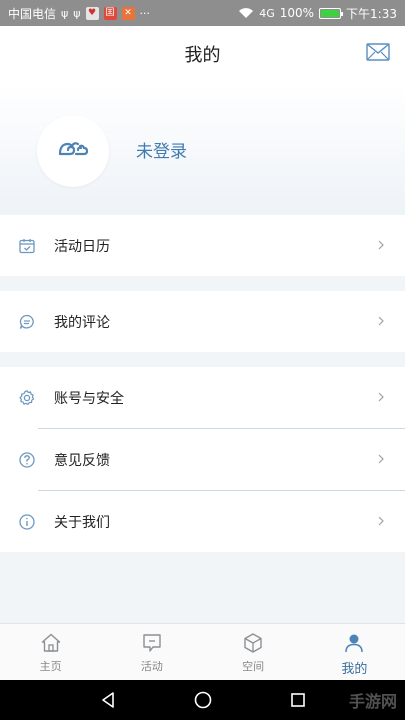 The width and height of the screenshot is (405, 720). What do you see at coordinates (77, 13) in the screenshot?
I see `usb-debug-icon: ψ` at bounding box center [77, 13].